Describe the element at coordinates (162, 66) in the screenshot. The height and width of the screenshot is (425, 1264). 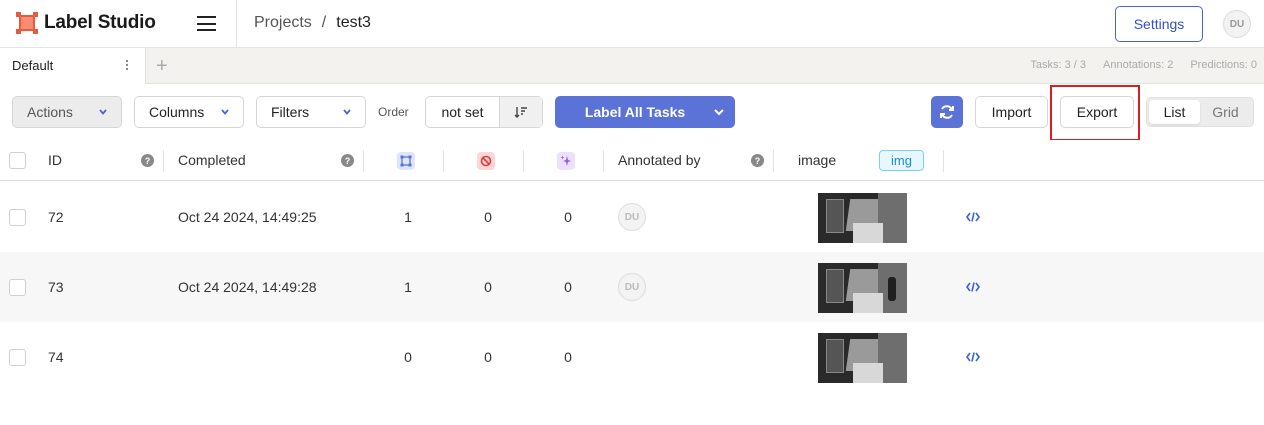
I see `add-tab-icon: +` at that location.